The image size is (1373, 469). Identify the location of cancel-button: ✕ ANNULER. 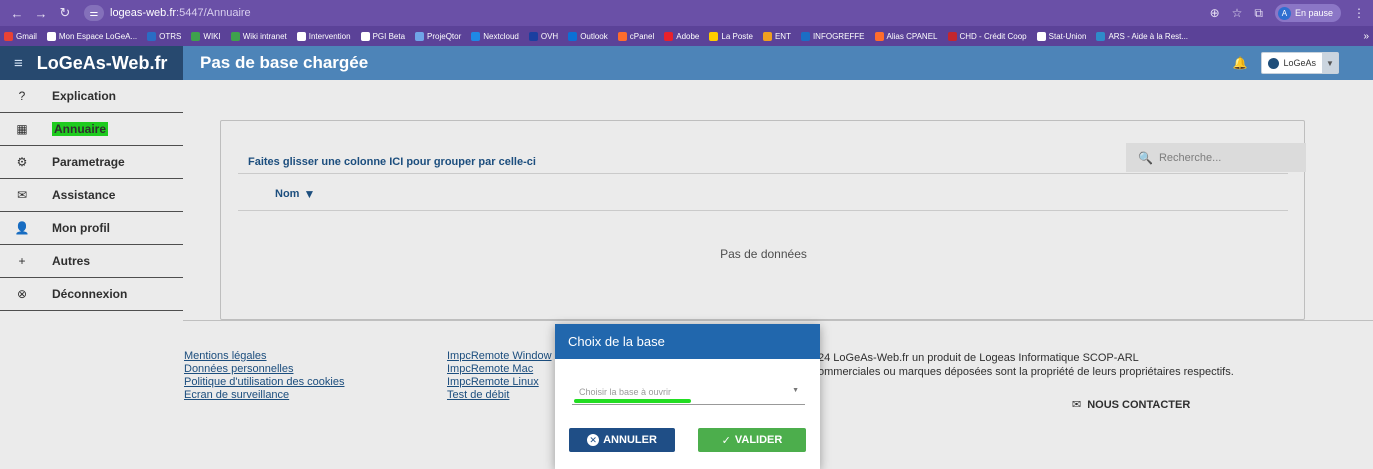
(622, 440).